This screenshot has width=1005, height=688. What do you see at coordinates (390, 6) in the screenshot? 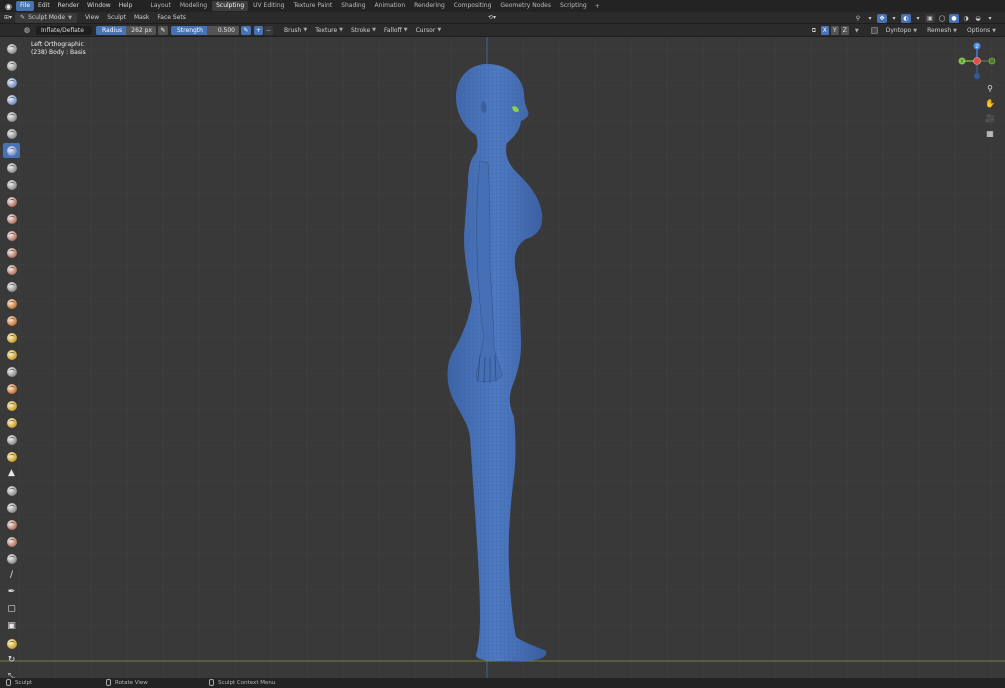
I see `tab-animation: Animation` at bounding box center [390, 6].